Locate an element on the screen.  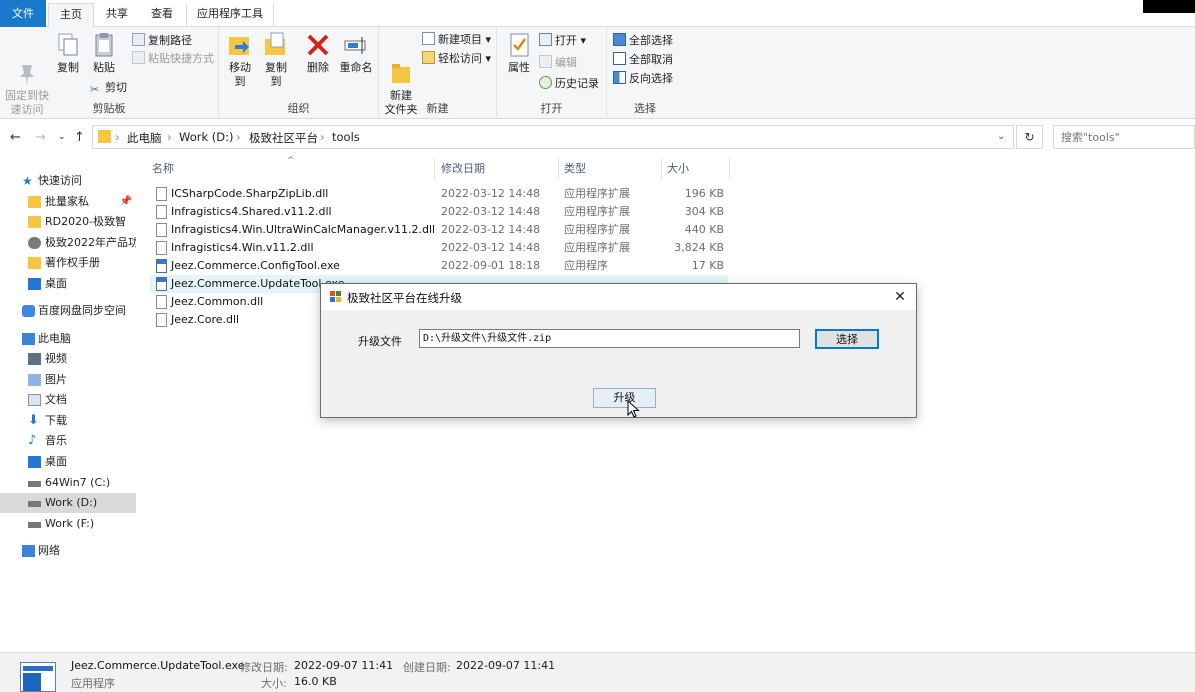
status-type: 应用程序 is located at coordinates (93, 683).